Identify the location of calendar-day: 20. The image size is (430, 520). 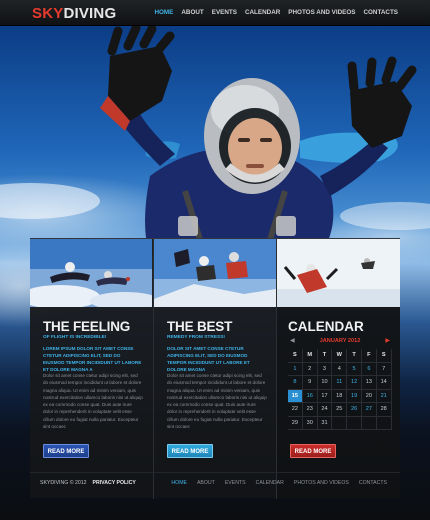
(369, 396).